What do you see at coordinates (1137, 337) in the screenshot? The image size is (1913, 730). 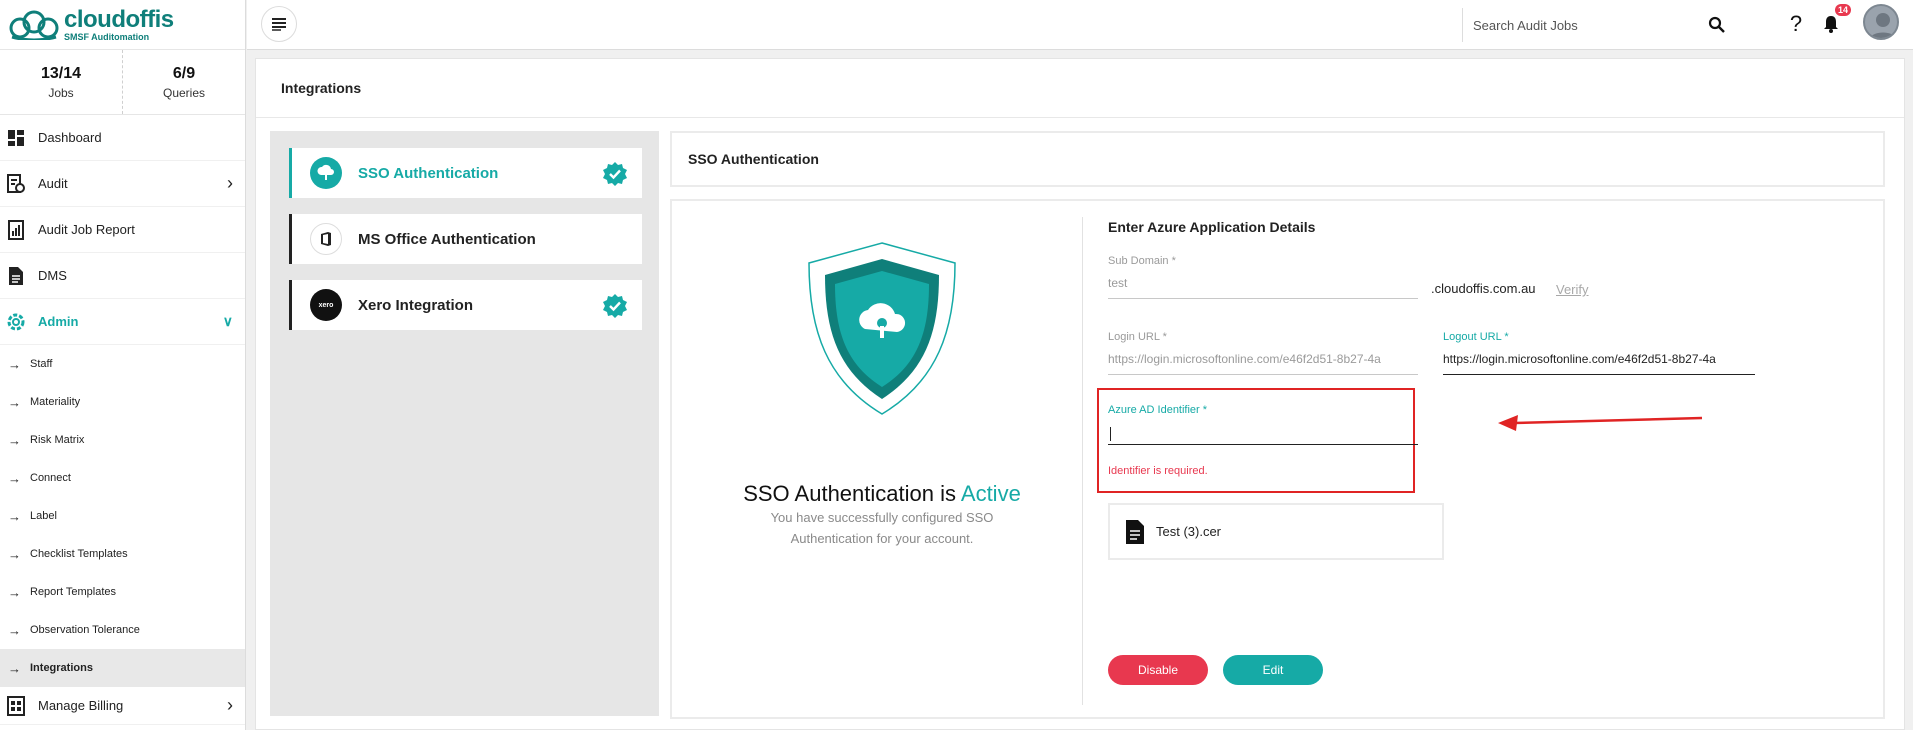 I see `login-url-label: Login URL *` at bounding box center [1137, 337].